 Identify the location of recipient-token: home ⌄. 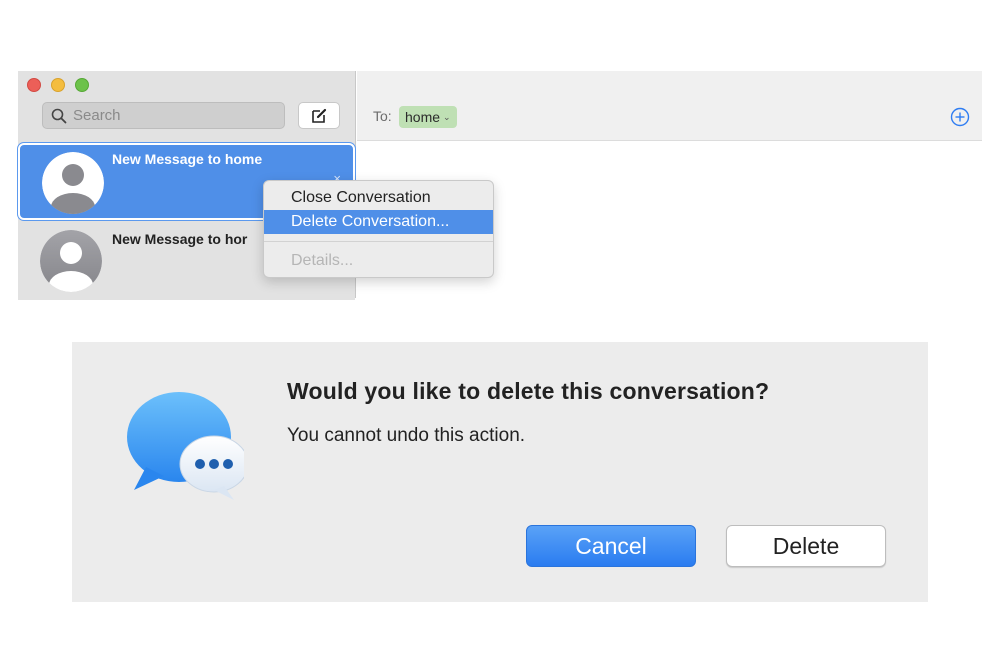
(428, 117).